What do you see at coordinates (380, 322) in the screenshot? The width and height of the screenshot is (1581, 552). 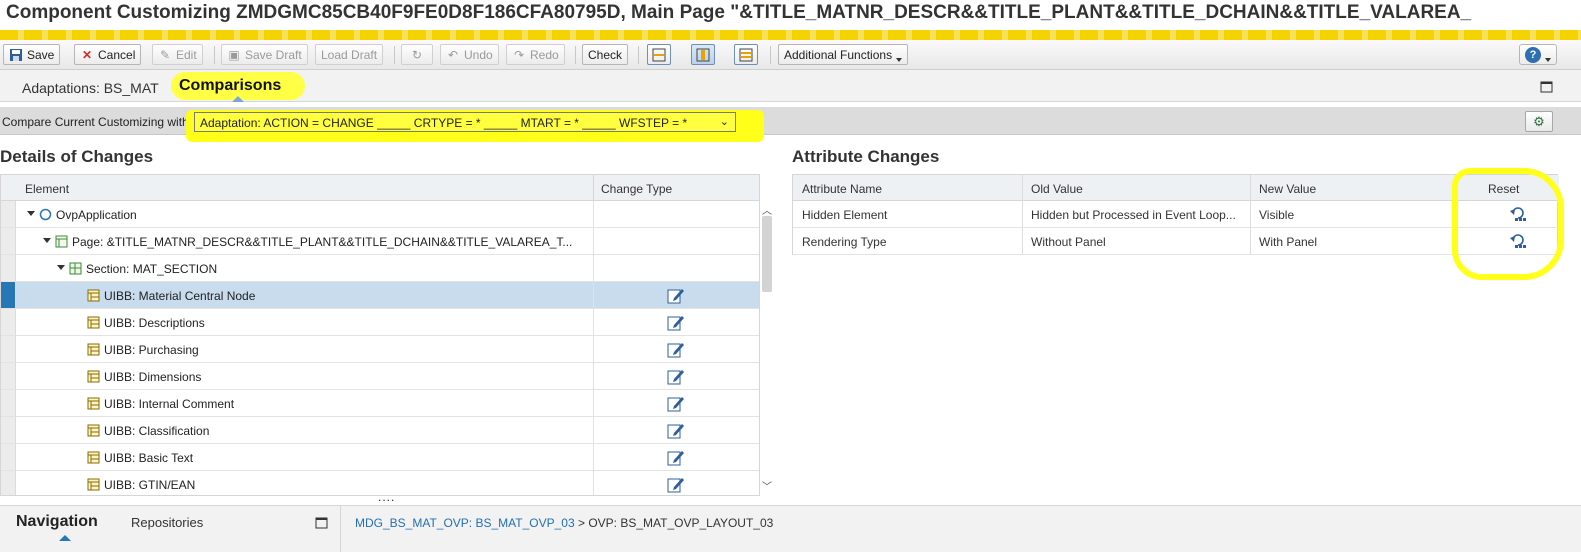 I see `table-row: UIBB: Descriptions` at bounding box center [380, 322].